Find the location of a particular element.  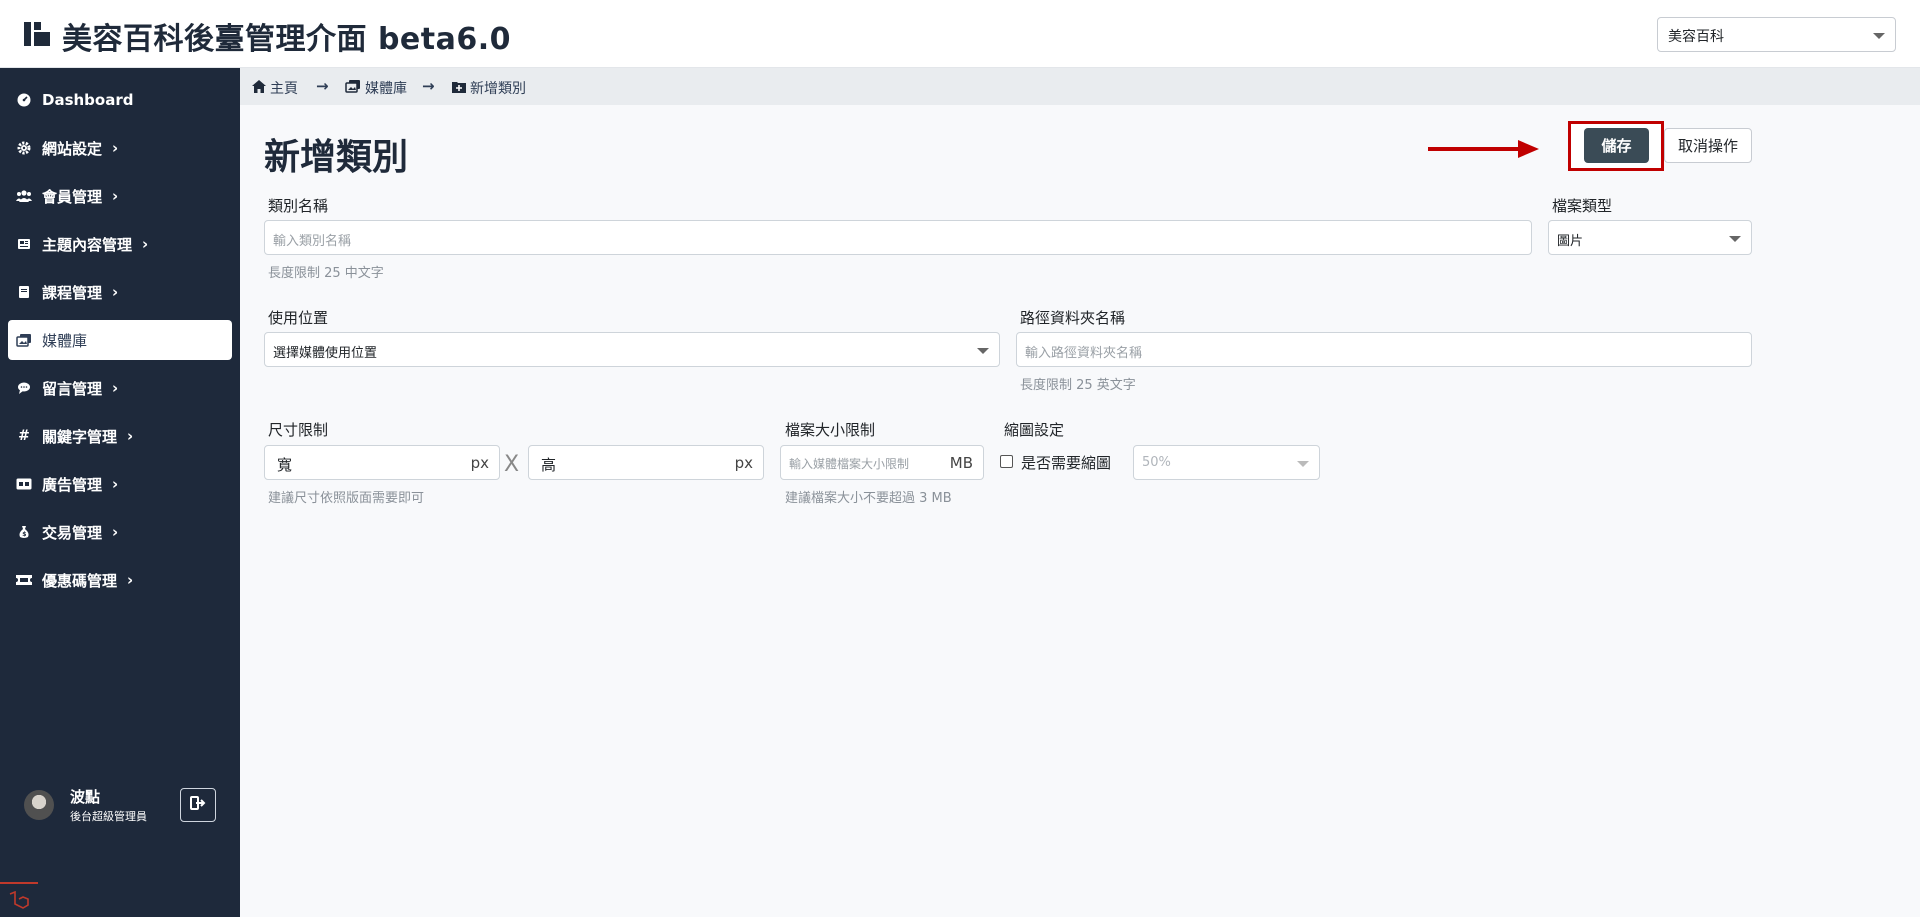

folder-plus-icon is located at coordinates (459, 88).